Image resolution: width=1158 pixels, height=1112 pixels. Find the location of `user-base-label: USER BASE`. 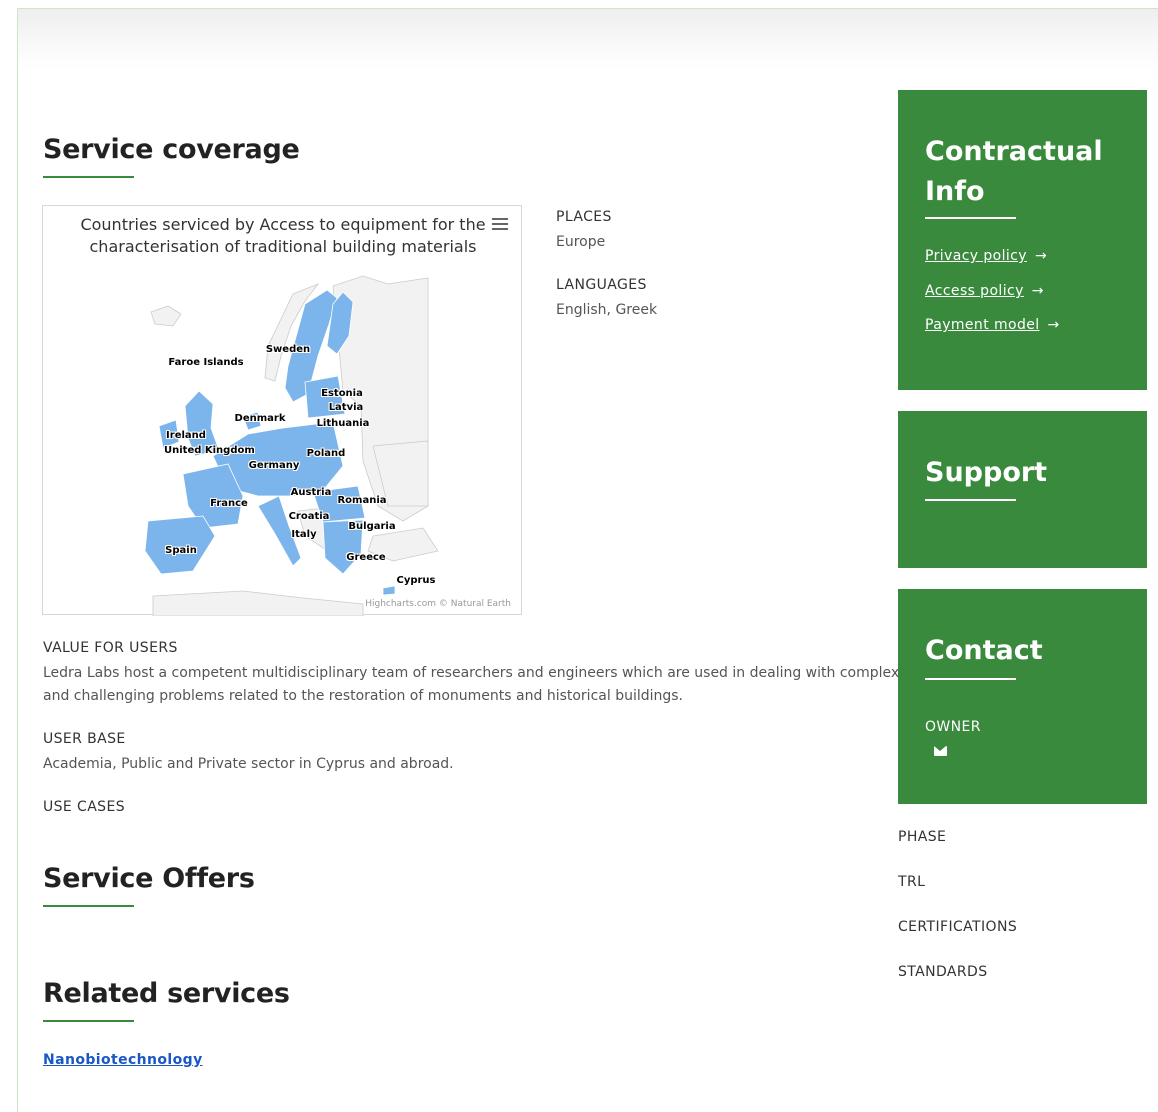

user-base-label: USER BASE is located at coordinates (84, 739).